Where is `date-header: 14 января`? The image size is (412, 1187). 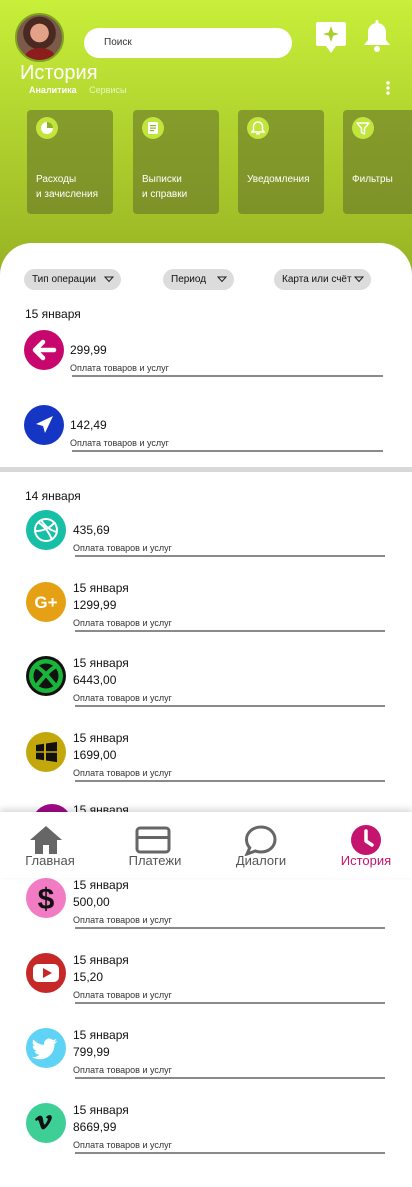
date-header: 14 января is located at coordinates (53, 496).